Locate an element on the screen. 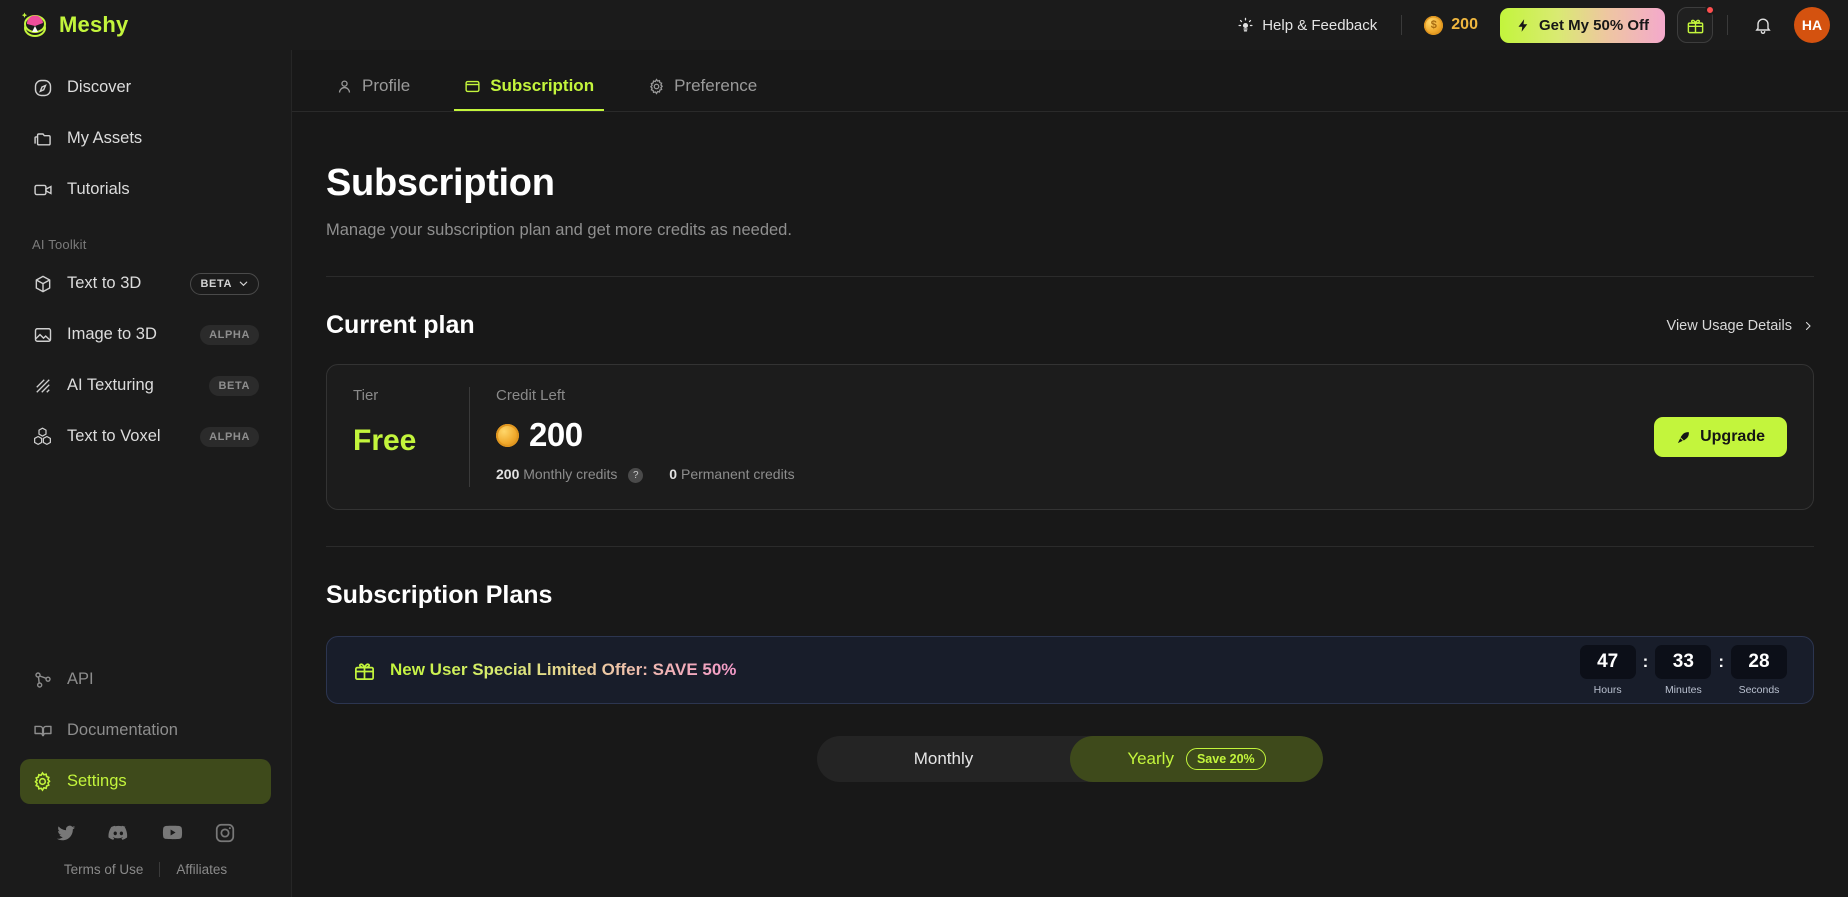  timer-minutes-label: Minutes is located at coordinates (1683, 689).